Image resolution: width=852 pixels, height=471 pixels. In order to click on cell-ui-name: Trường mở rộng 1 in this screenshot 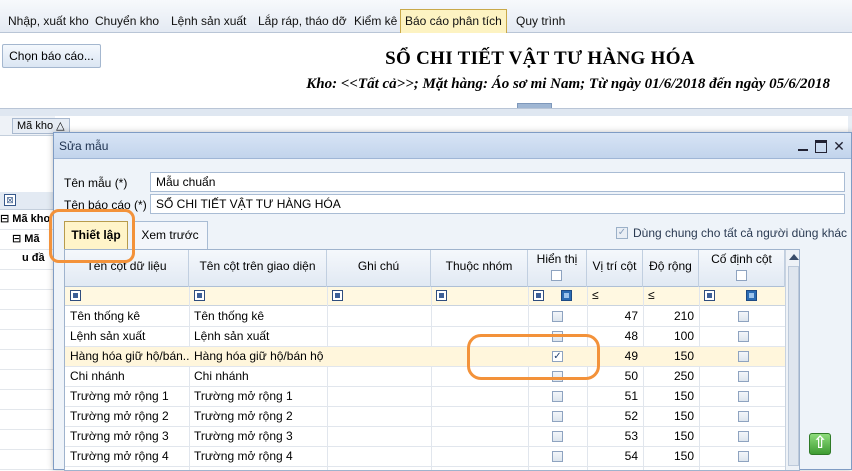, I will do `click(258, 397)`.